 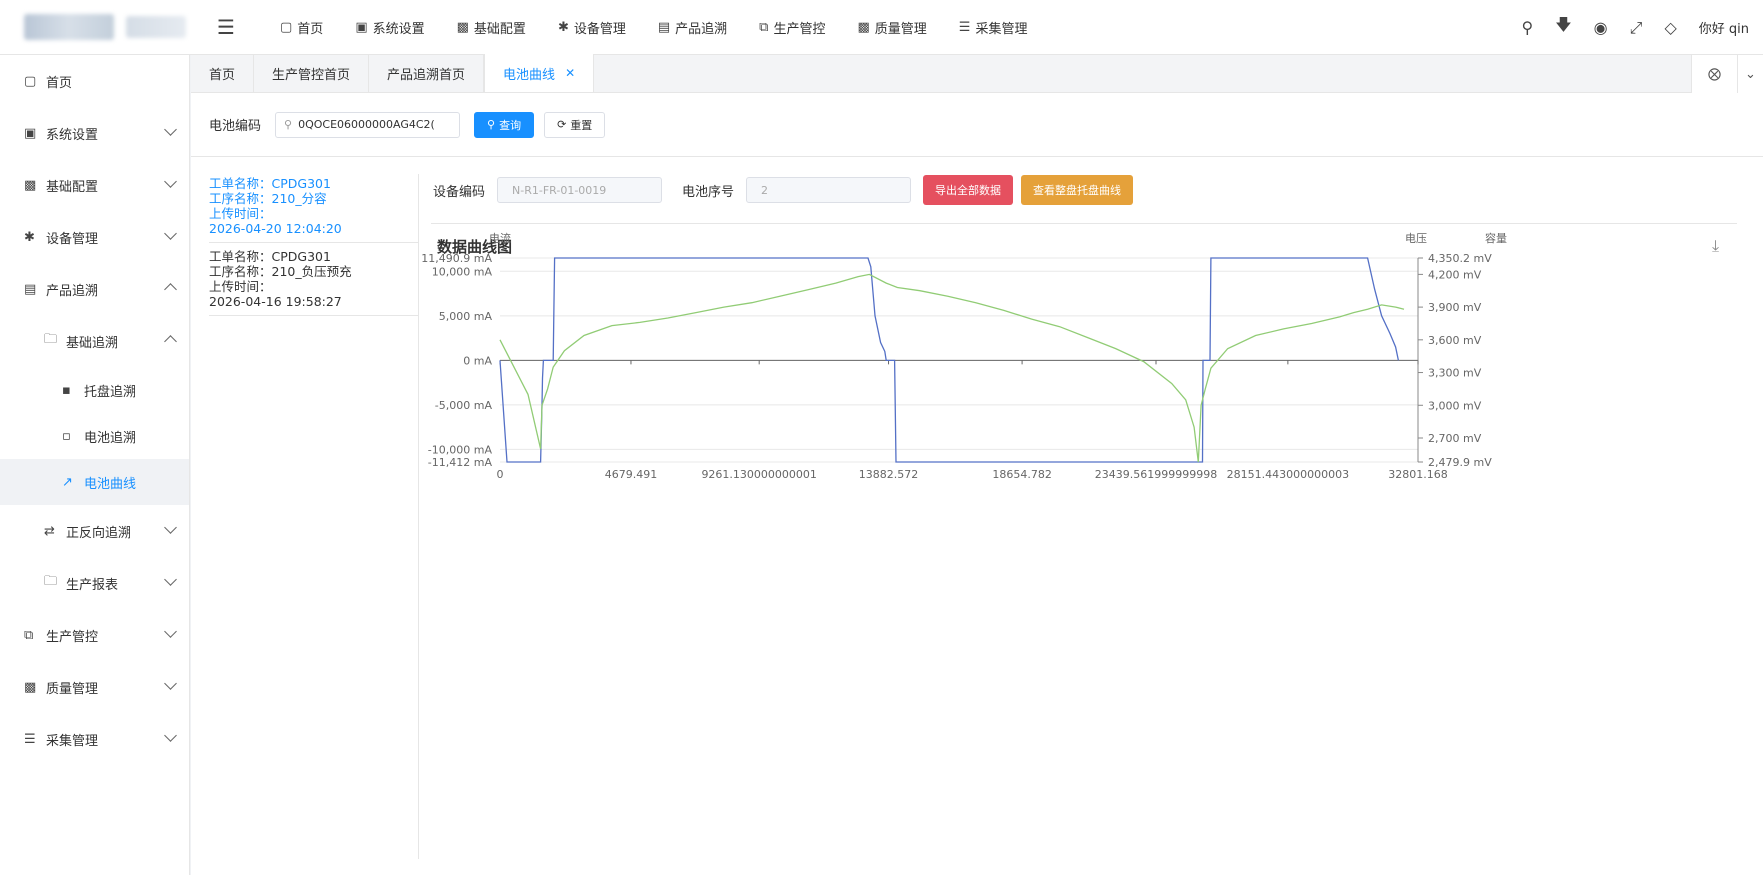 What do you see at coordinates (1455, 438) in the screenshot?
I see `y-right-tick-label: 2,700 mV` at bounding box center [1455, 438].